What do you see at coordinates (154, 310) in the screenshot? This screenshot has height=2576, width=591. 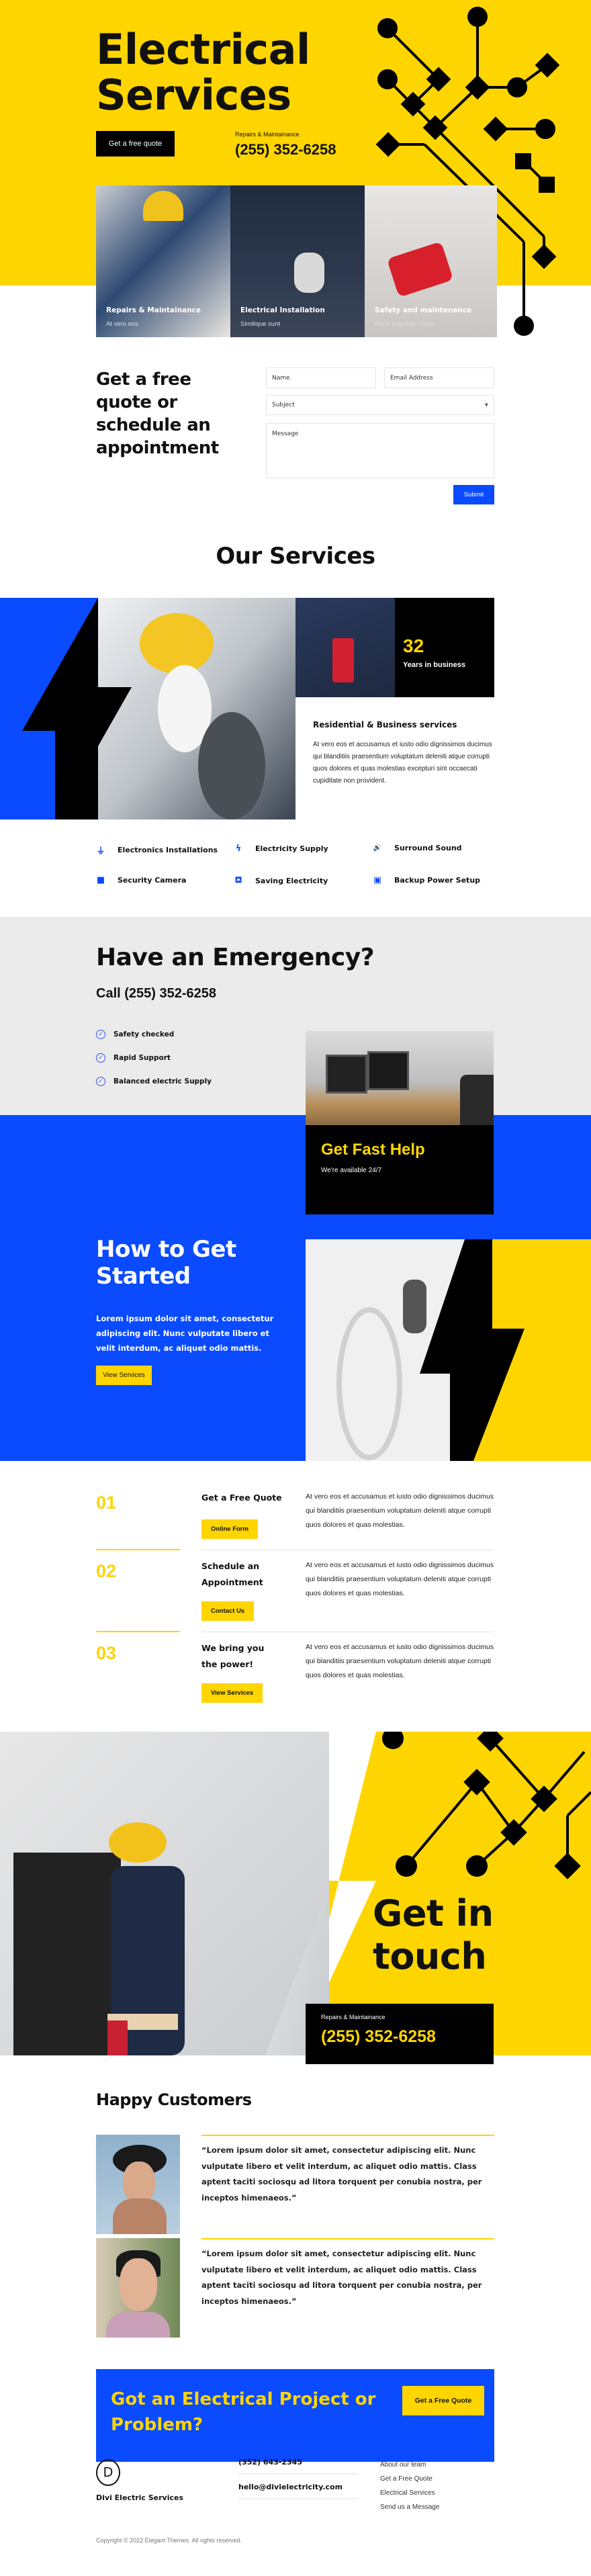 I see `card-title: Repairs & Maintainance` at bounding box center [154, 310].